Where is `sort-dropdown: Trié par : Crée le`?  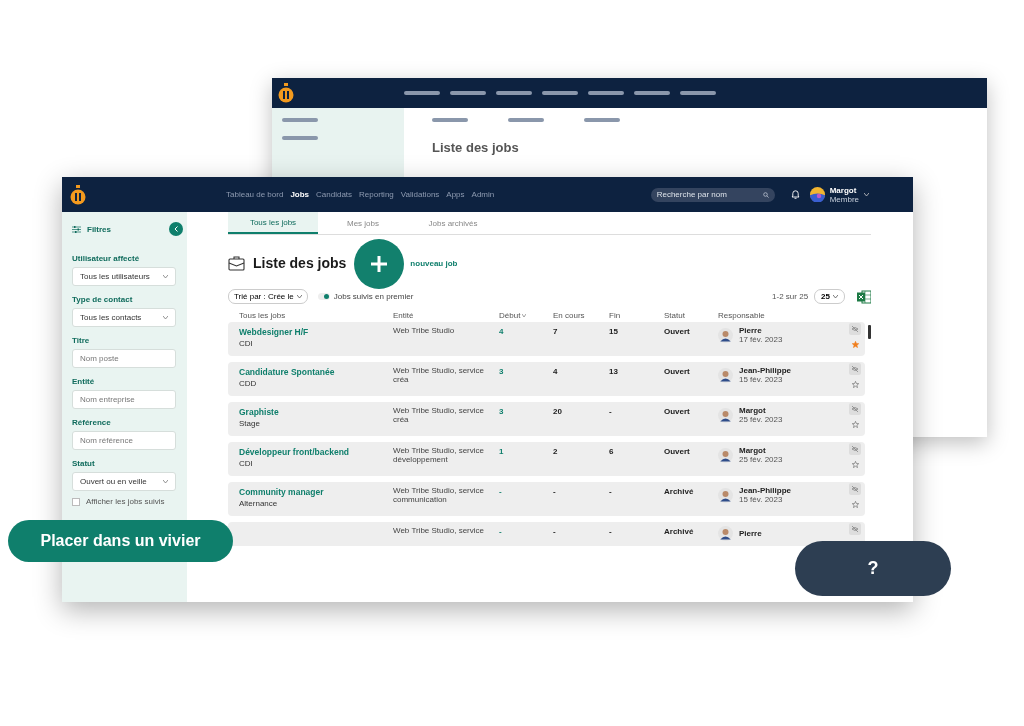 sort-dropdown: Trié par : Crée le is located at coordinates (268, 296).